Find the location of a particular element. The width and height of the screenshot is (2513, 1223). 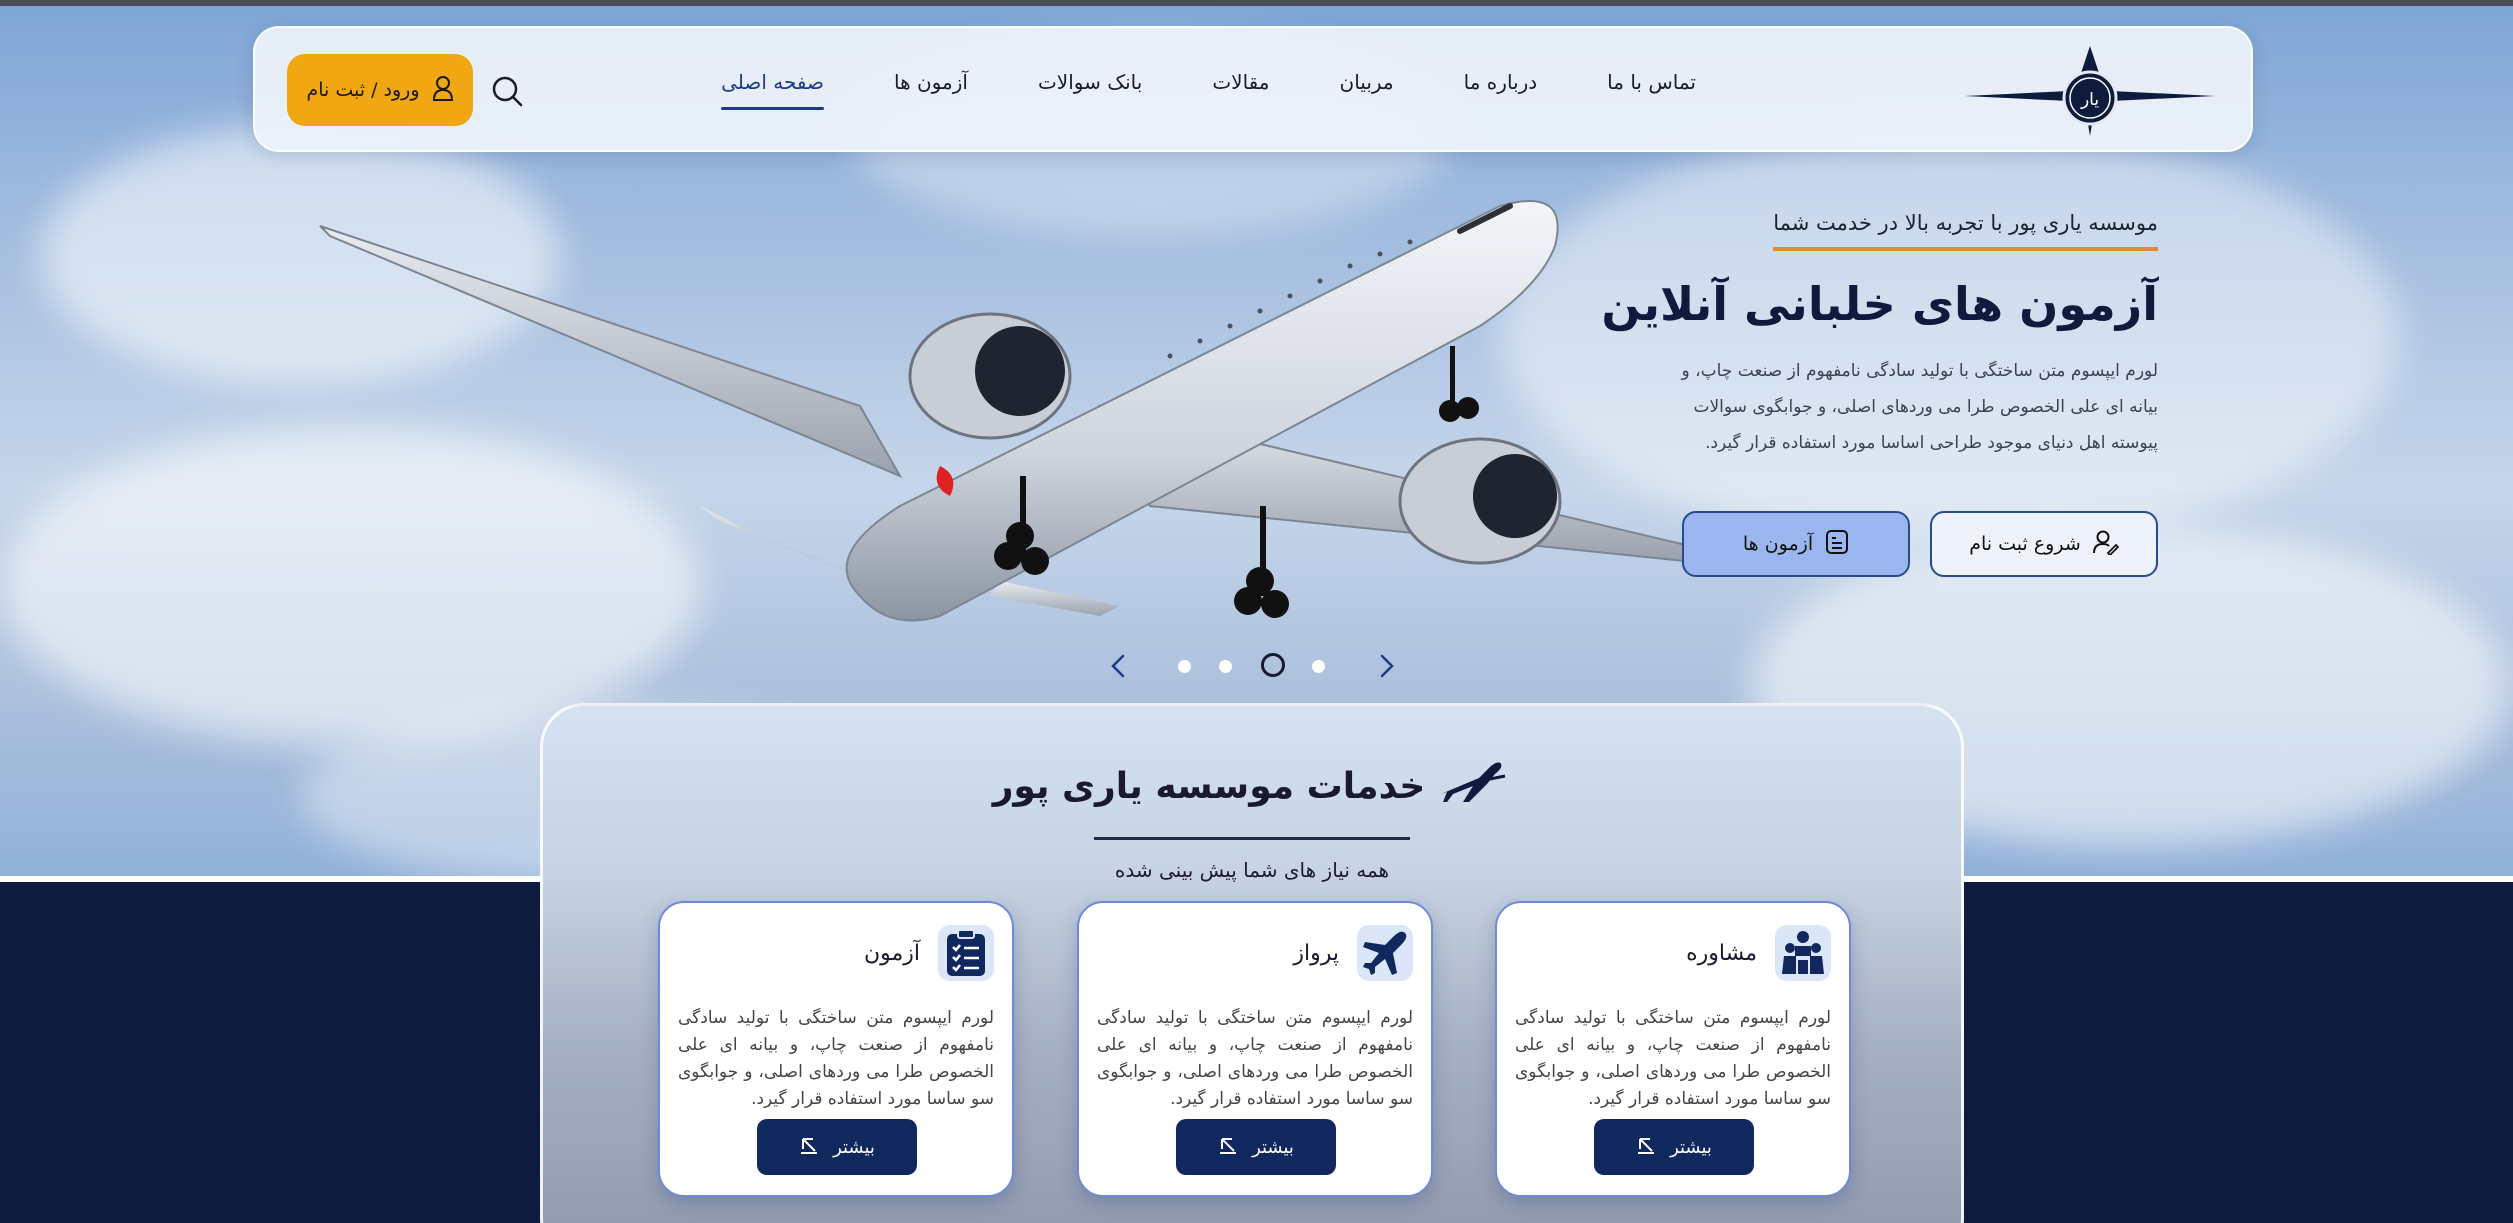

hero-title: آزمون های خلبانی آنلاین is located at coordinates (1879, 304).